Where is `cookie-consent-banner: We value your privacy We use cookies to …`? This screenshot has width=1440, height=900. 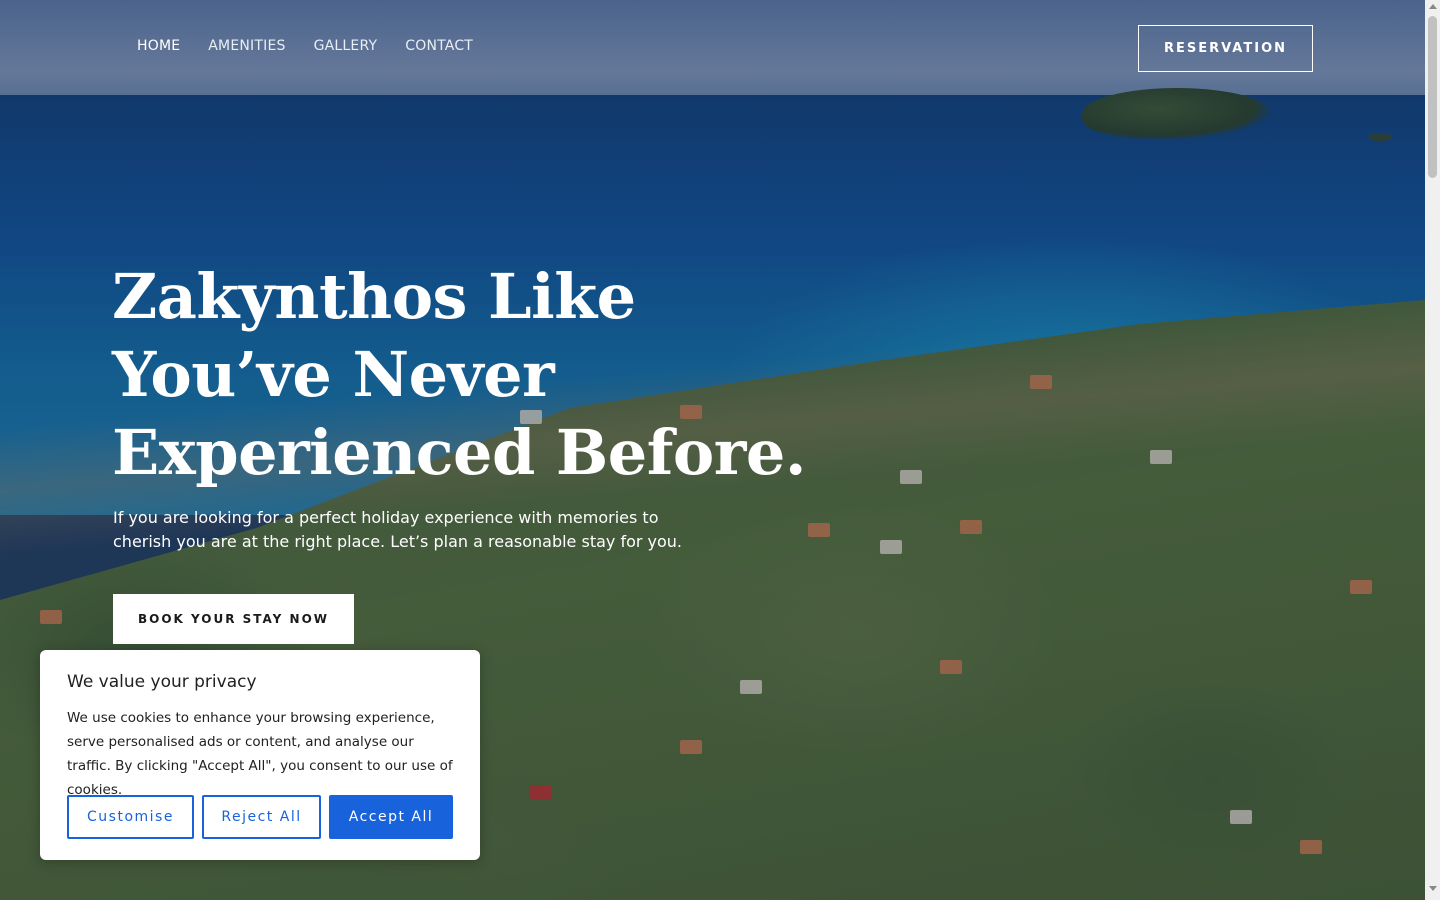 cookie-consent-banner: We value your privacy We use cookies to … is located at coordinates (260, 755).